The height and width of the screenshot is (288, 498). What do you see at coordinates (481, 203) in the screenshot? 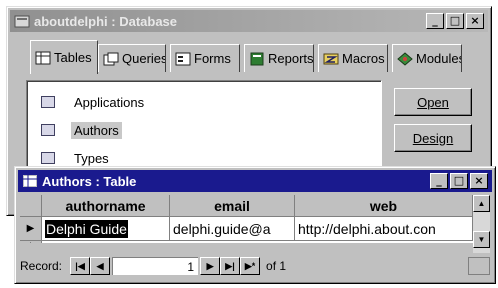
I see `scroll-up-arrow: ▲` at bounding box center [481, 203].